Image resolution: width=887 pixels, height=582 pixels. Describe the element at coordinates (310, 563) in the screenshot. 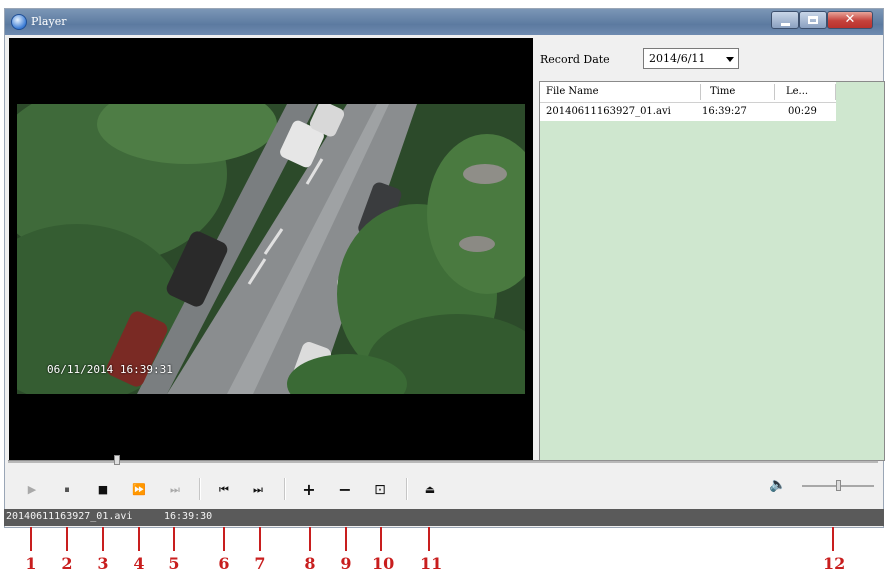

I see `callout-number: 8` at that location.